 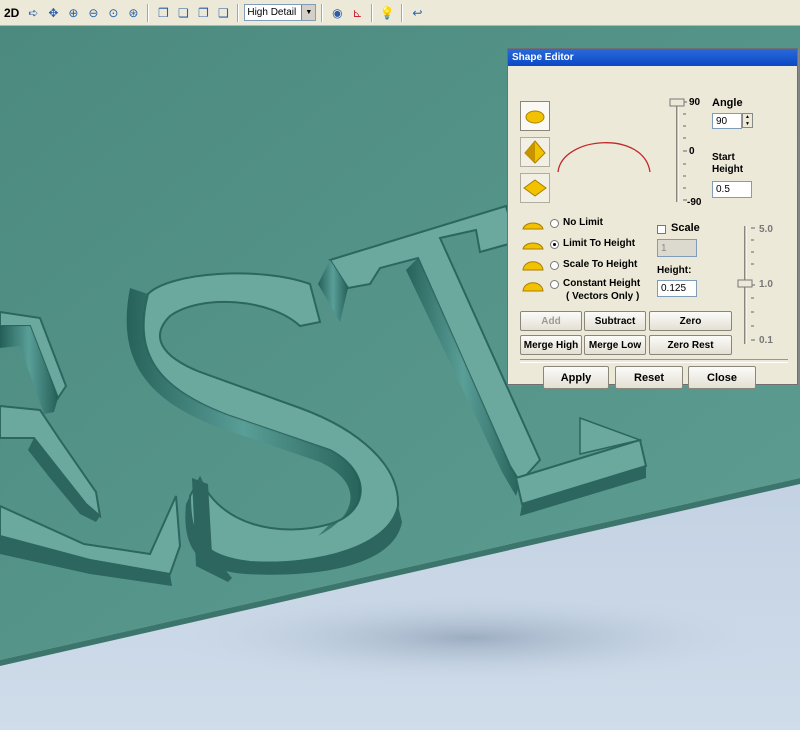 I want to click on constant-height-label: Constant Height, so click(x=602, y=283).